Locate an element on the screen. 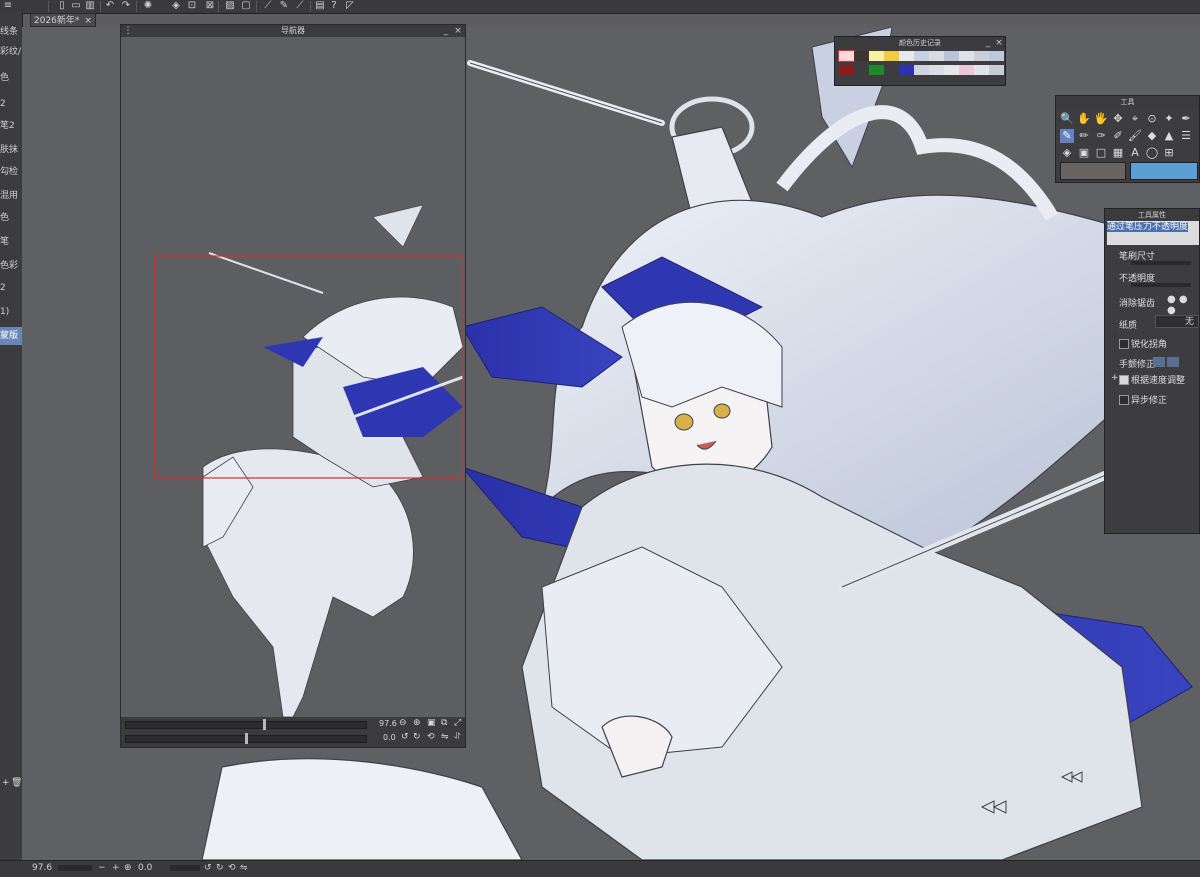  tool-button is located at coordinates (1186, 153).